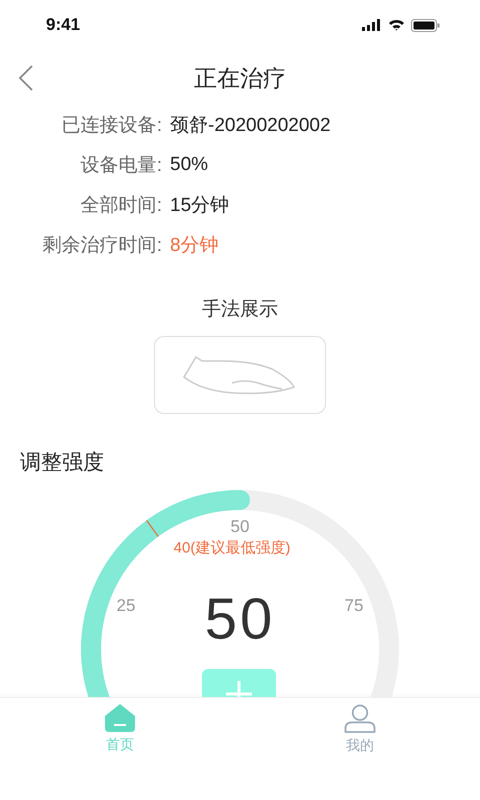  I want to click on battery-icon, so click(425, 25).